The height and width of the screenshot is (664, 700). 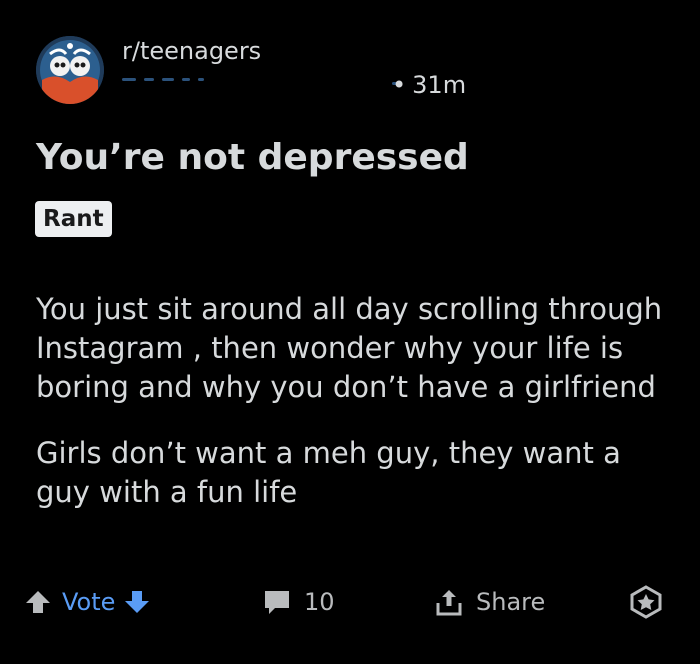 I want to click on share-button: Share, so click(x=489, y=602).